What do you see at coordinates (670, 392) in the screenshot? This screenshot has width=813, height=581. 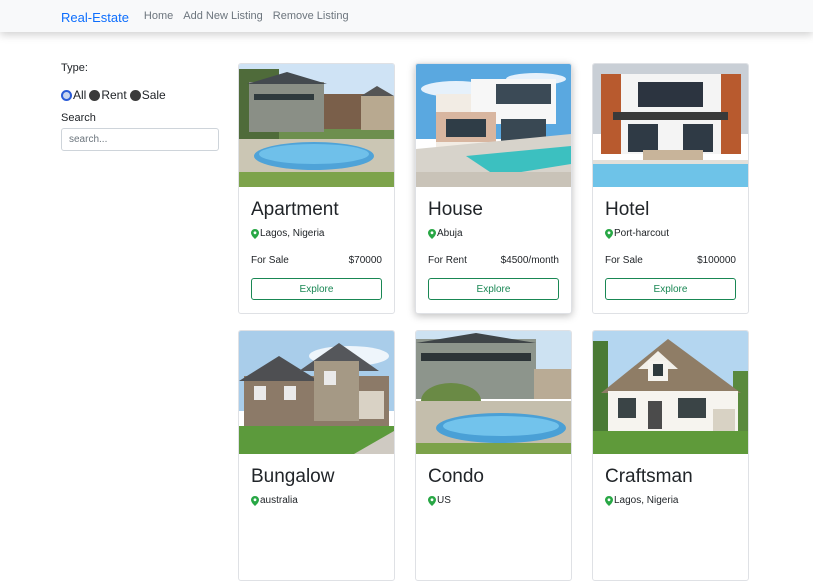 I see `listing-photo-craftsman` at bounding box center [670, 392].